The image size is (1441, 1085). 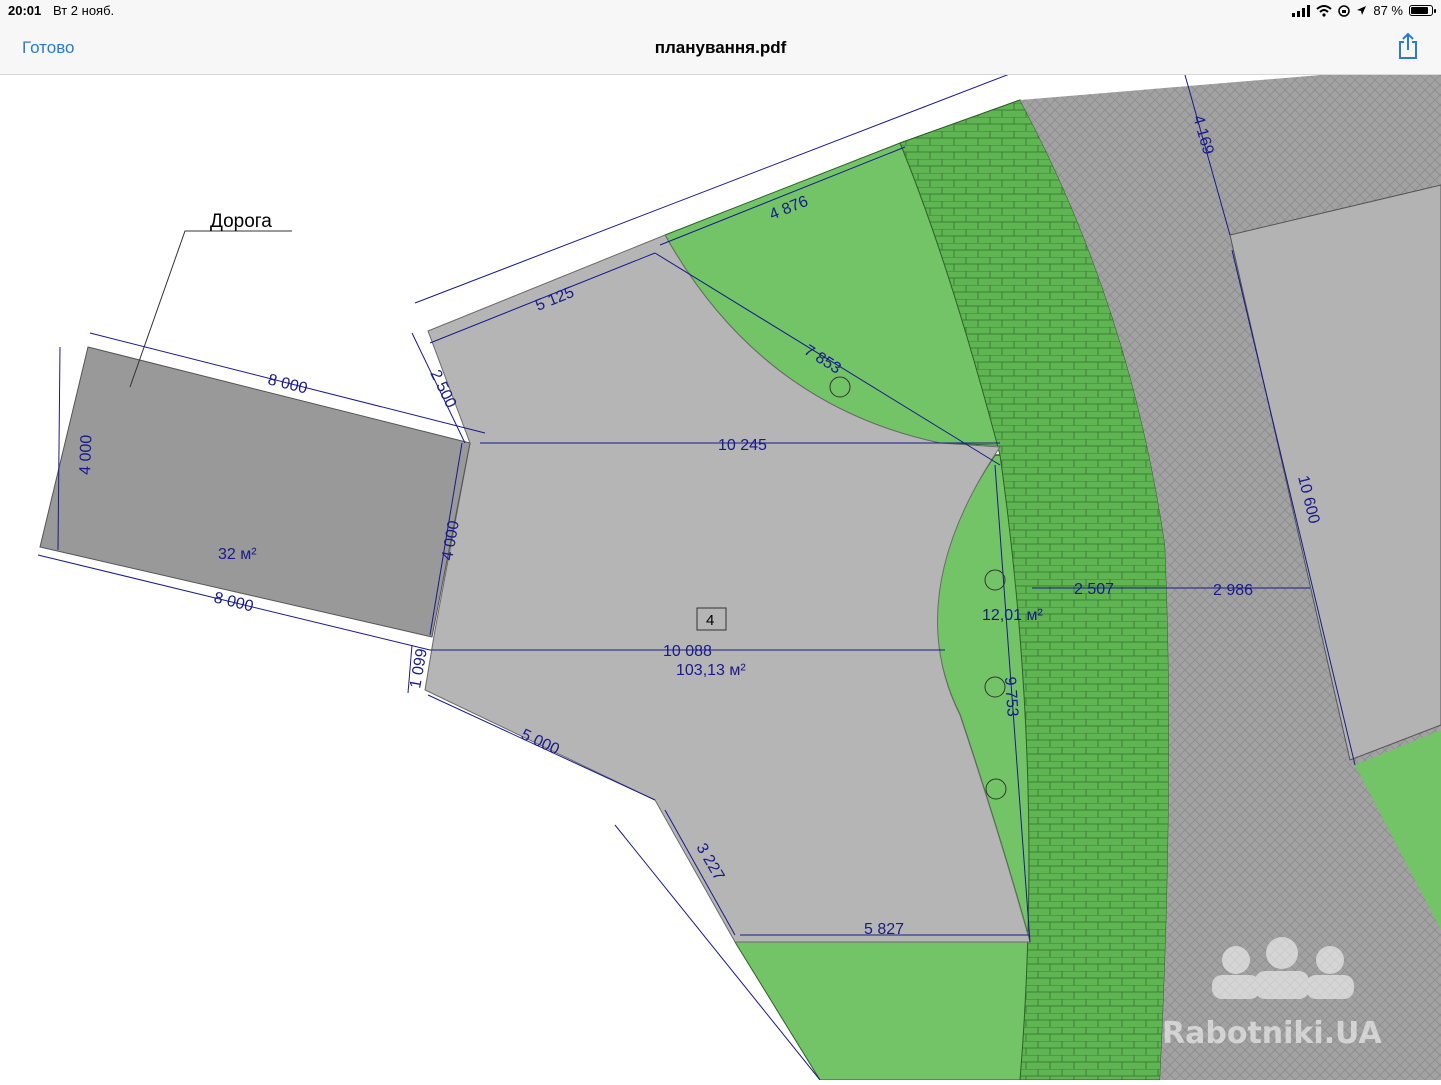 What do you see at coordinates (1283, 968) in the screenshot?
I see `workers-logo-icon` at bounding box center [1283, 968].